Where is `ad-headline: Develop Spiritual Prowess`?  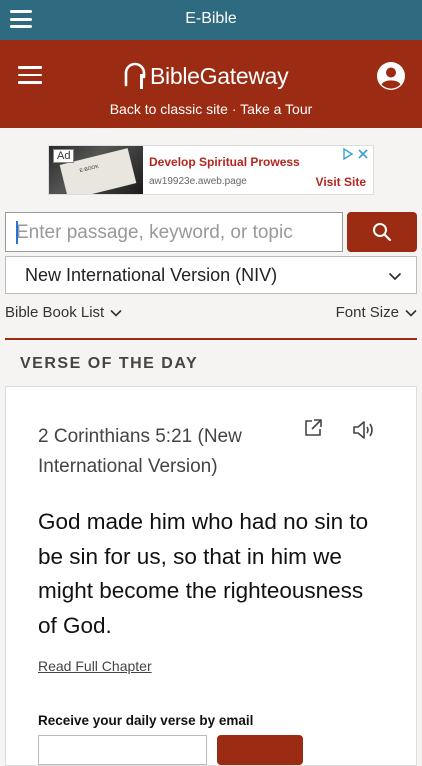
ad-headline: Develop Spiritual Prowess is located at coordinates (224, 162).